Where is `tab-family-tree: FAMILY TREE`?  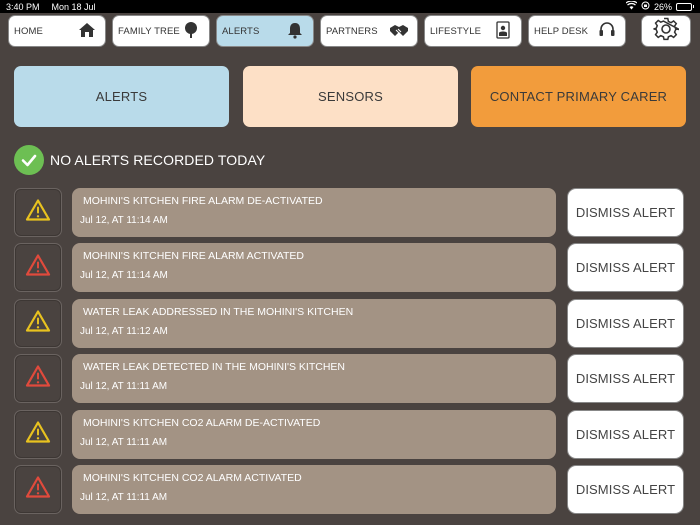
tab-family-tree: FAMILY TREE is located at coordinates (161, 31).